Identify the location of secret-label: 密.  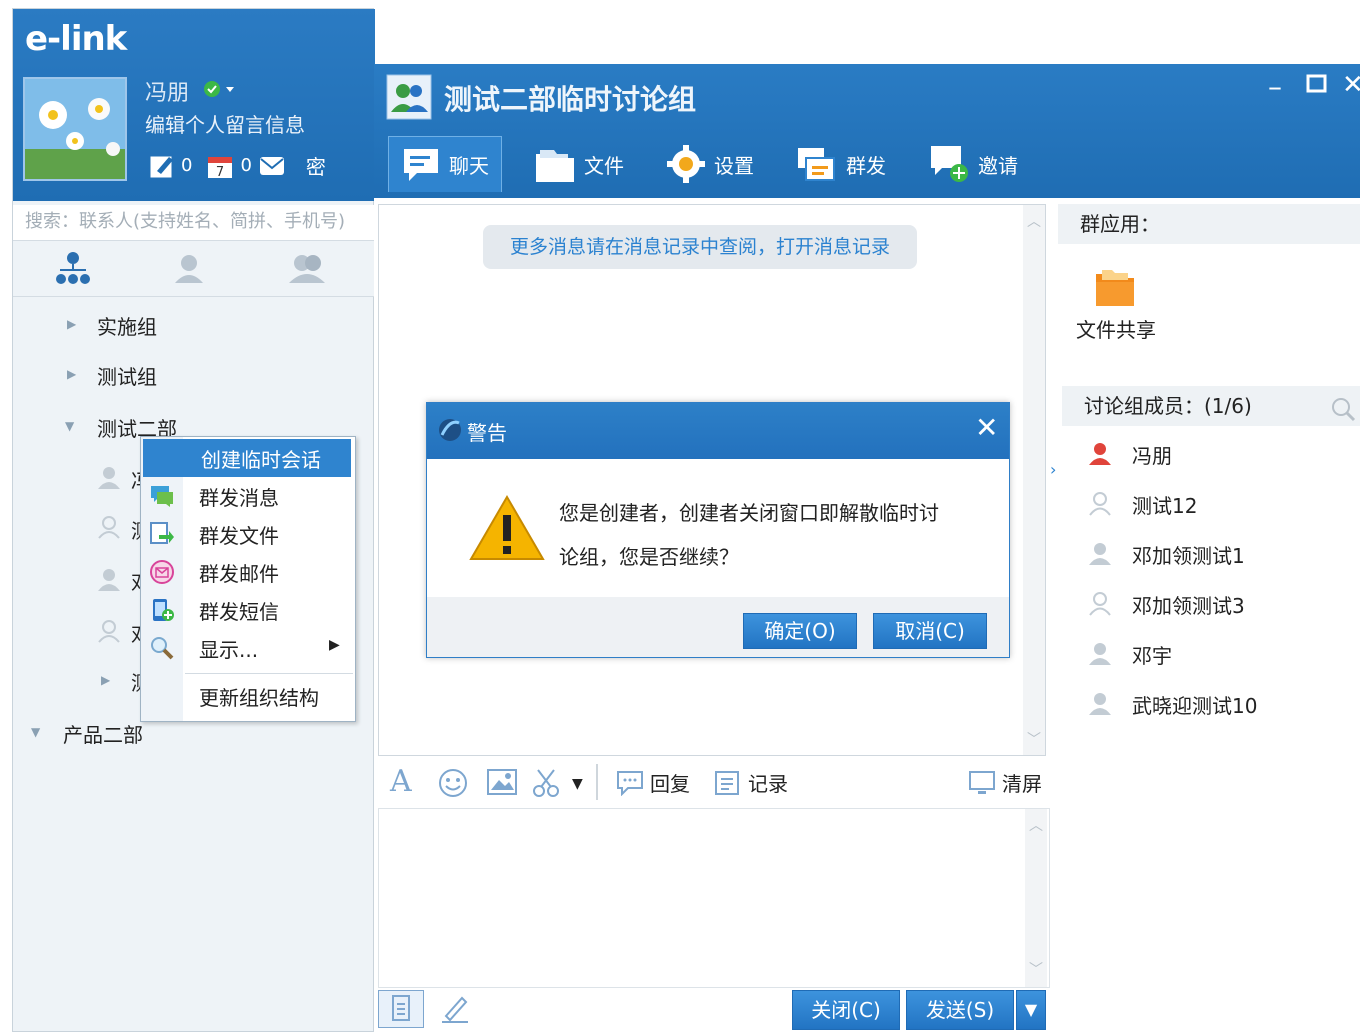
(316, 165).